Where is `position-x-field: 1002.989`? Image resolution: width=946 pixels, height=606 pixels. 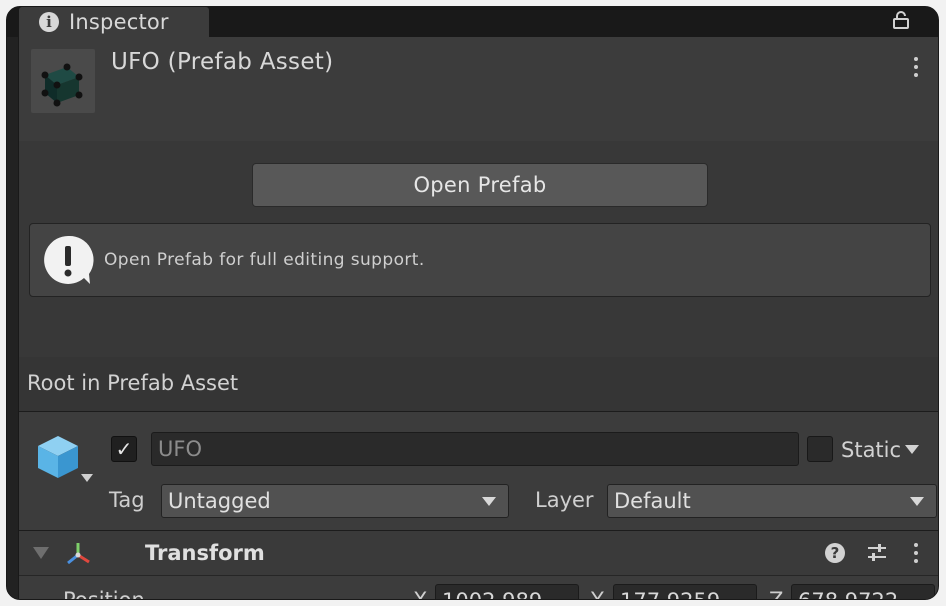 position-x-field: 1002.989 is located at coordinates (507, 591).